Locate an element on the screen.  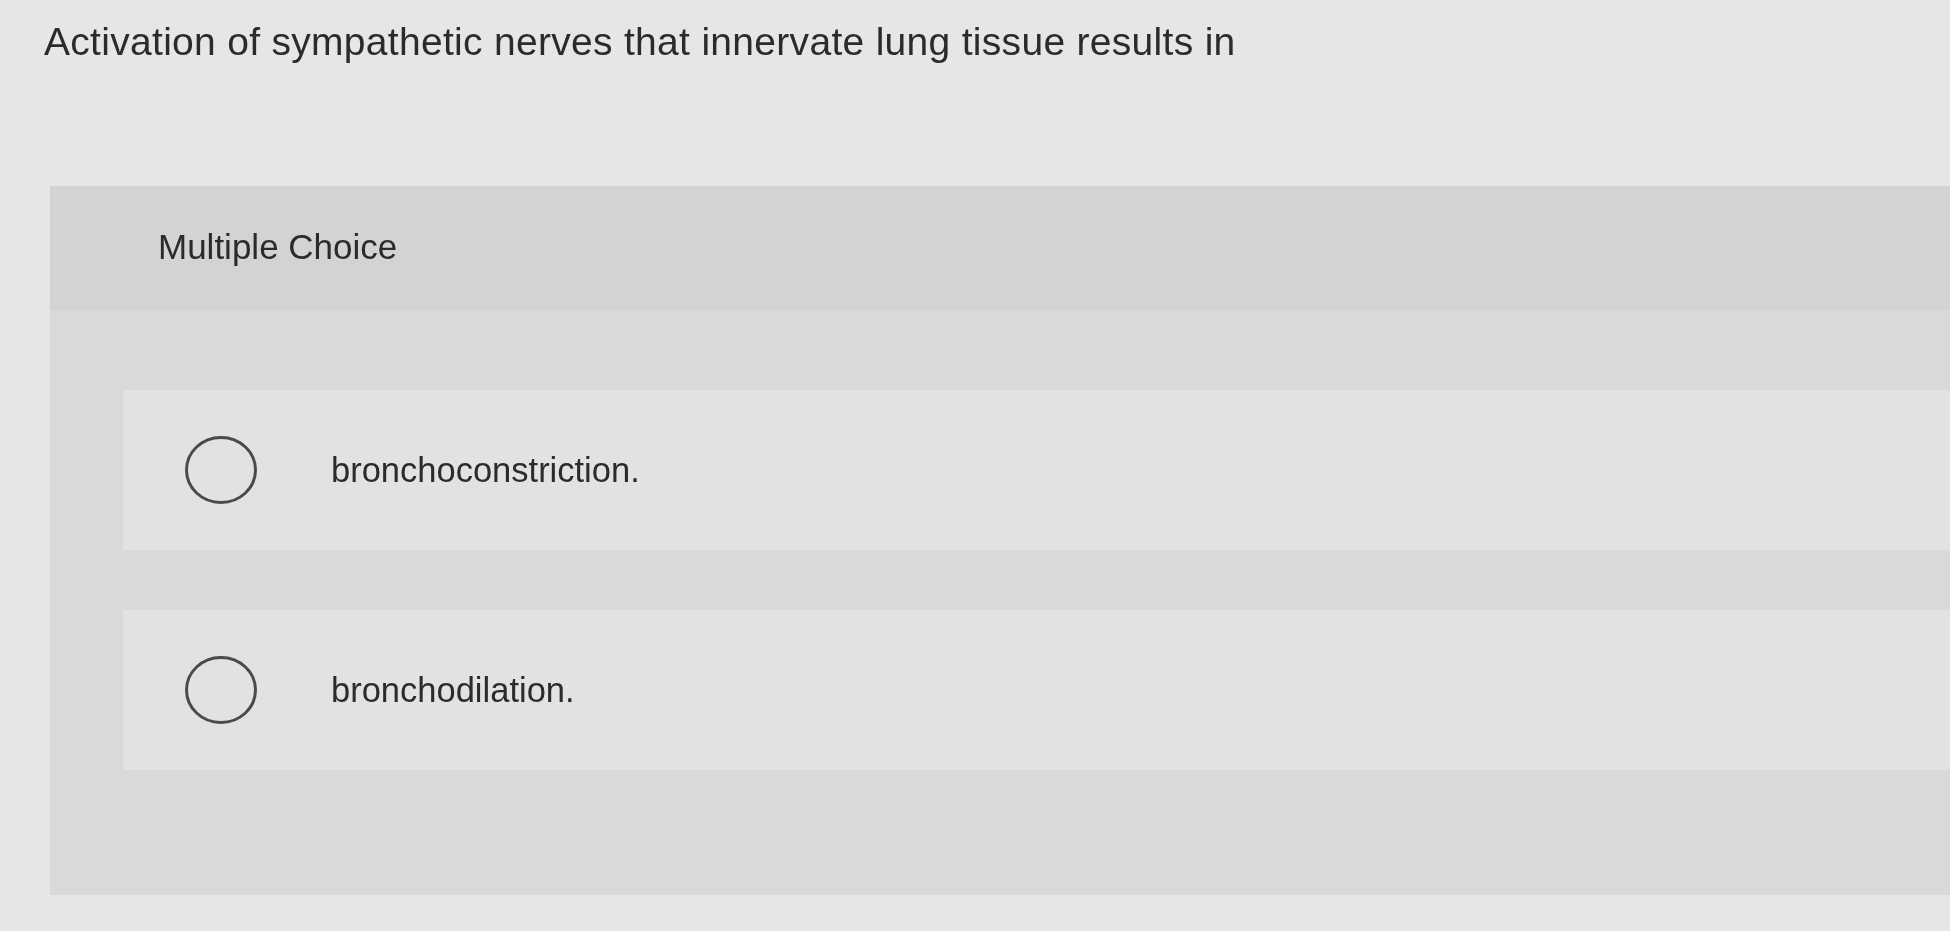
question-type-label: Multiple Choice is located at coordinates (278, 247).